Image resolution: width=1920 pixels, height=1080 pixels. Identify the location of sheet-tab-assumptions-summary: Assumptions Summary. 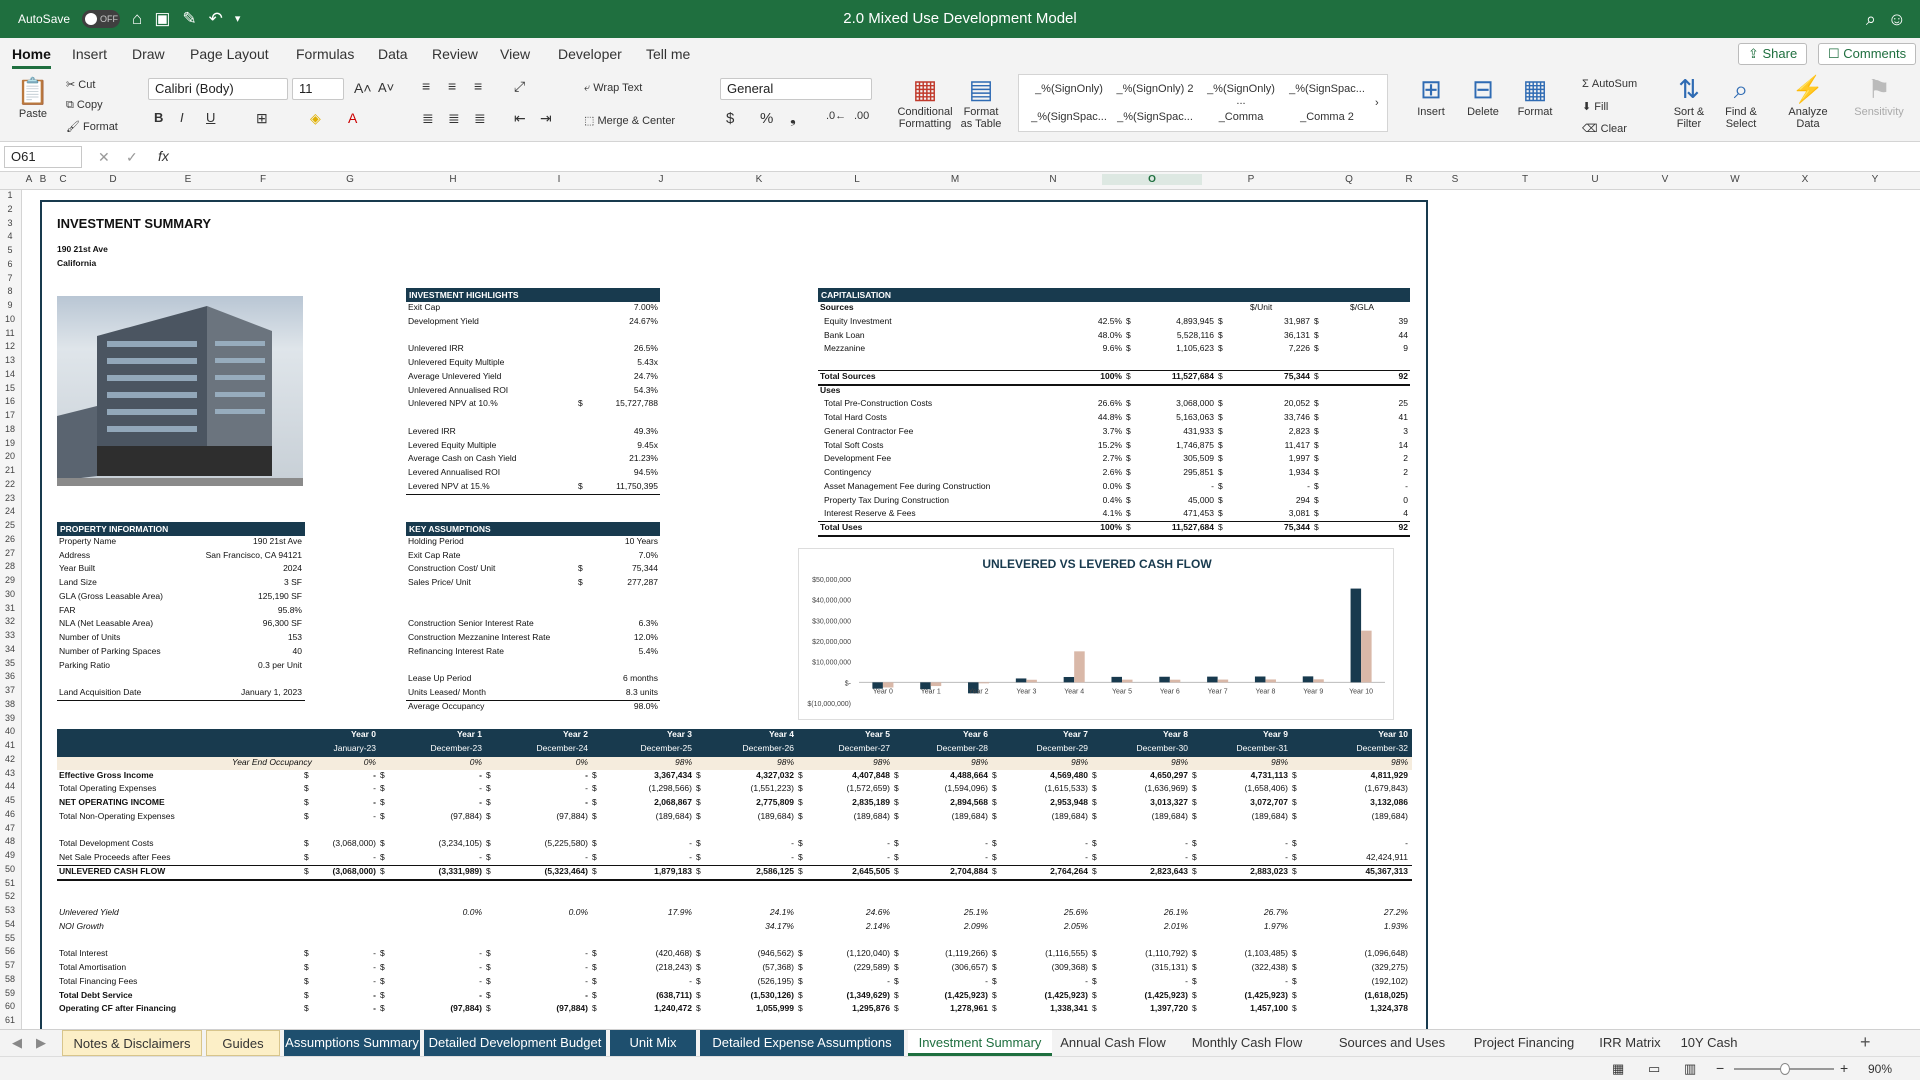
(352, 1043).